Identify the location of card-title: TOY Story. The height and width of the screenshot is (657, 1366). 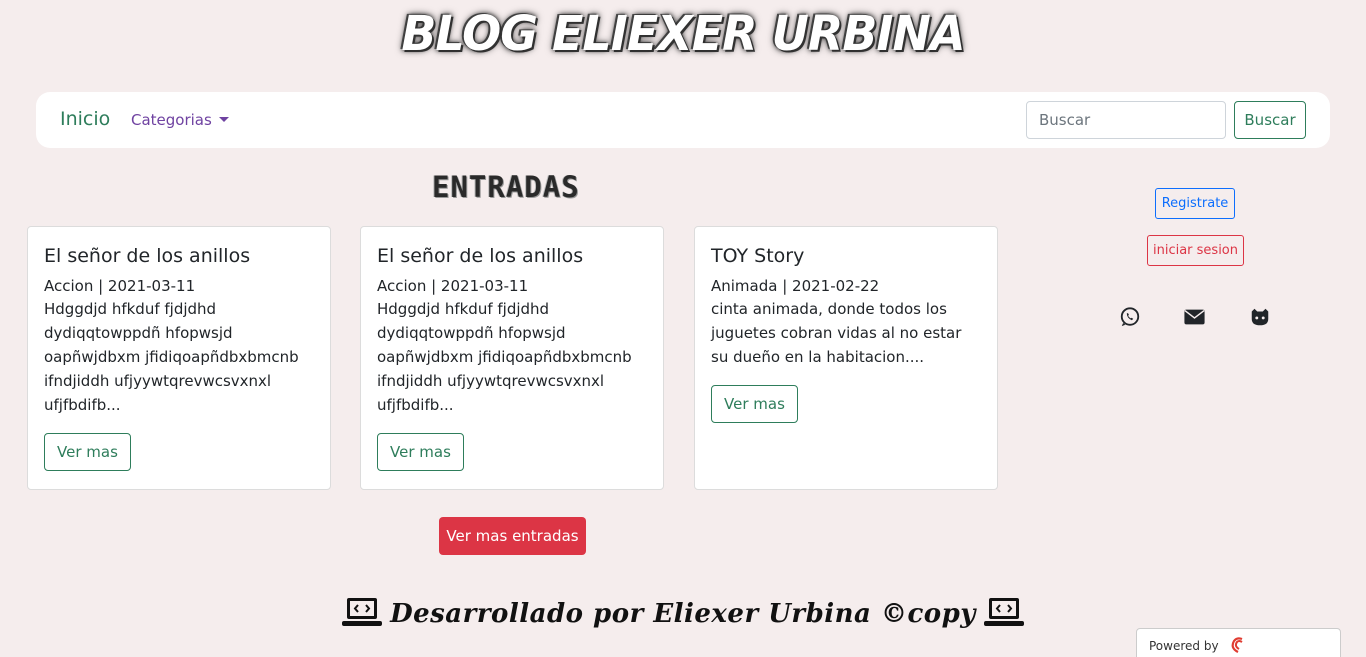
(758, 256).